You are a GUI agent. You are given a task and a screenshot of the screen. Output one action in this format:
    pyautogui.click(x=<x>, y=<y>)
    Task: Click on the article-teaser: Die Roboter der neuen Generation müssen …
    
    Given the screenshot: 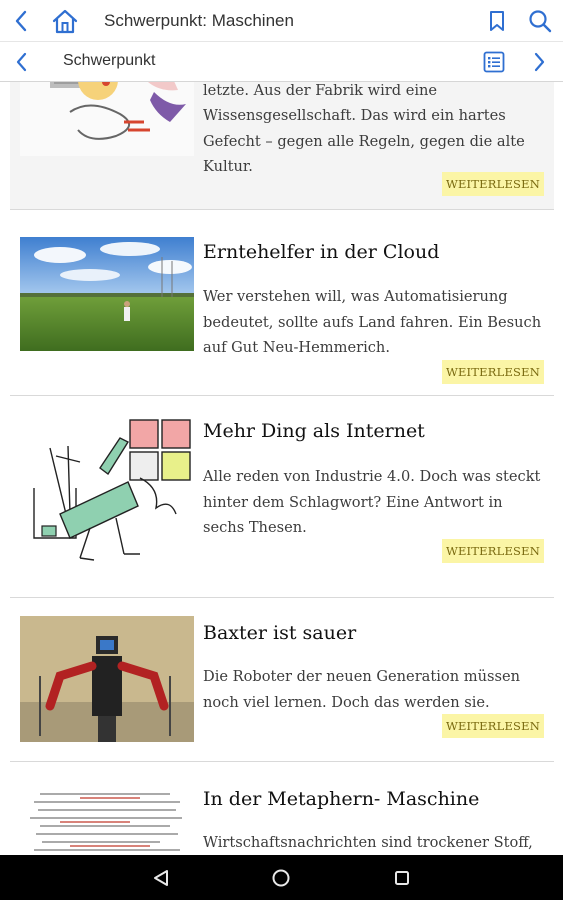 What is the action you would take?
    pyautogui.click(x=361, y=689)
    